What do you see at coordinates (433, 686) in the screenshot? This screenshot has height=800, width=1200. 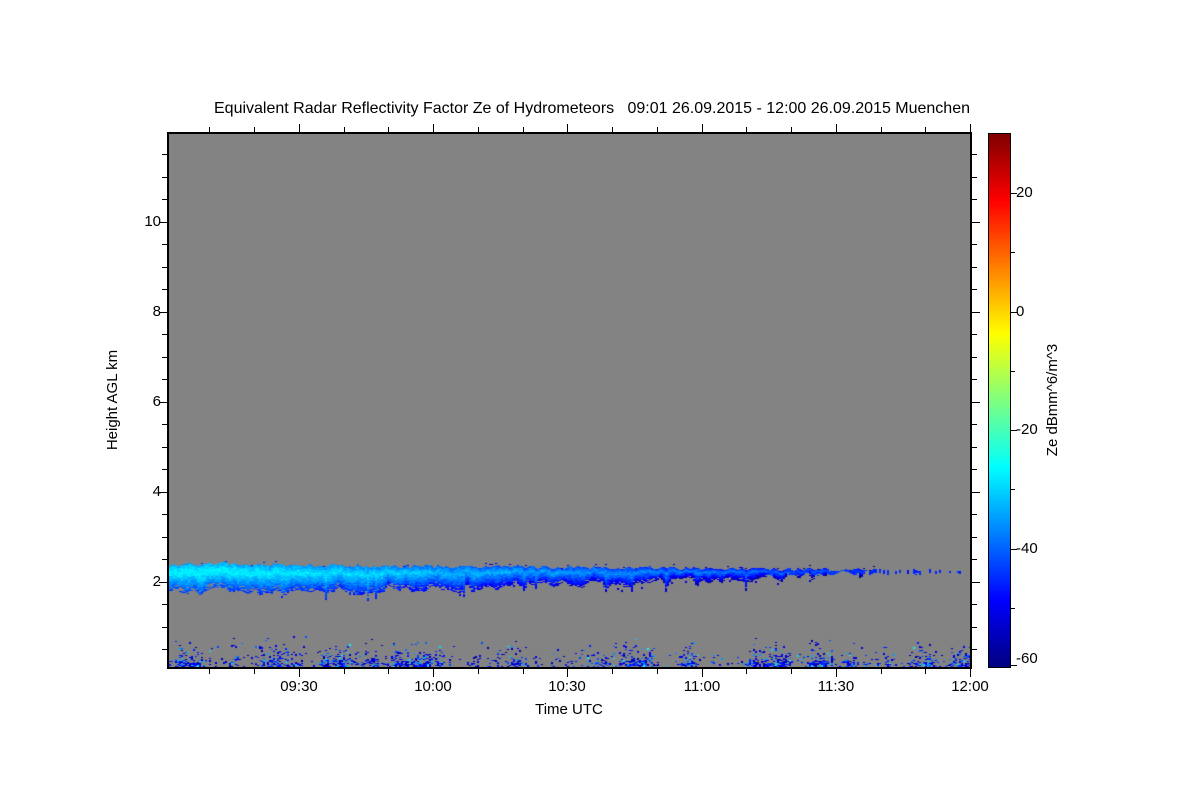 I see `x-tick-label: 10:00` at bounding box center [433, 686].